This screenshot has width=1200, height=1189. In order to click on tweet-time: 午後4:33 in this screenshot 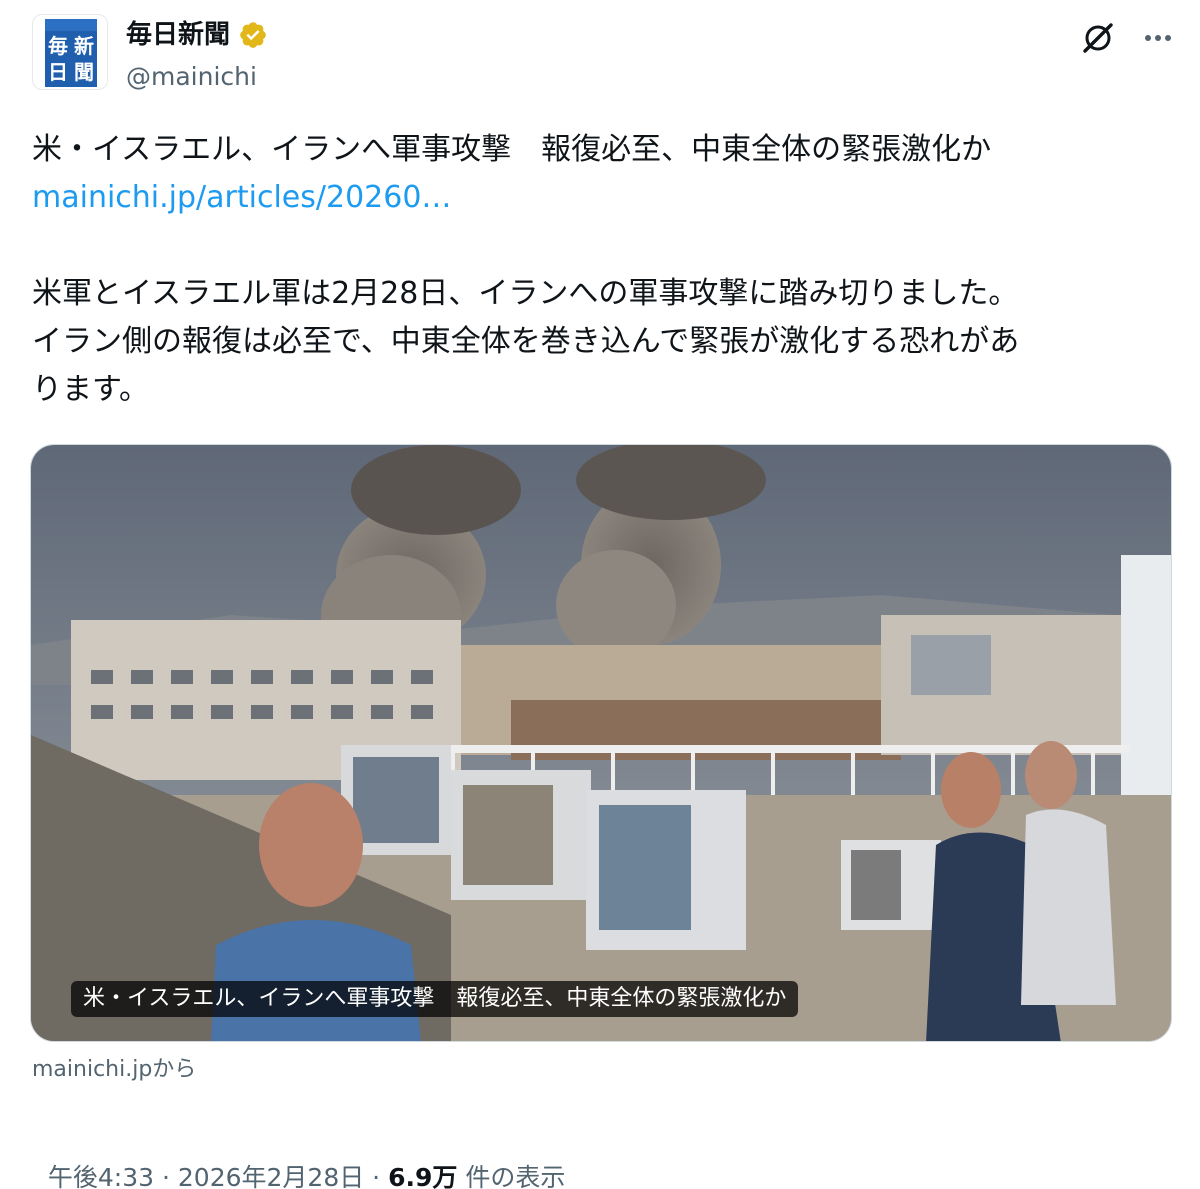, I will do `click(101, 1176)`.